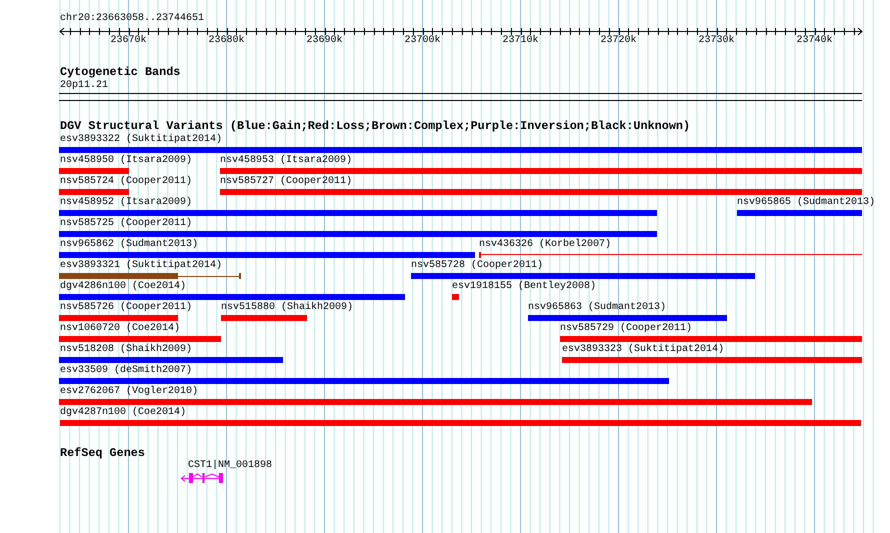 The image size is (890, 533). I want to click on ruler-label: 23670k, so click(128, 41).